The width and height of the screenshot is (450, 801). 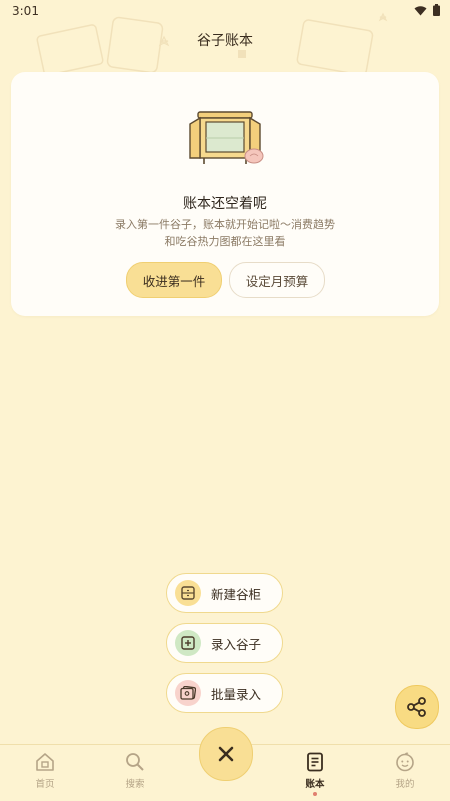 What do you see at coordinates (188, 643) in the screenshot?
I see `add-square-icon` at bounding box center [188, 643].